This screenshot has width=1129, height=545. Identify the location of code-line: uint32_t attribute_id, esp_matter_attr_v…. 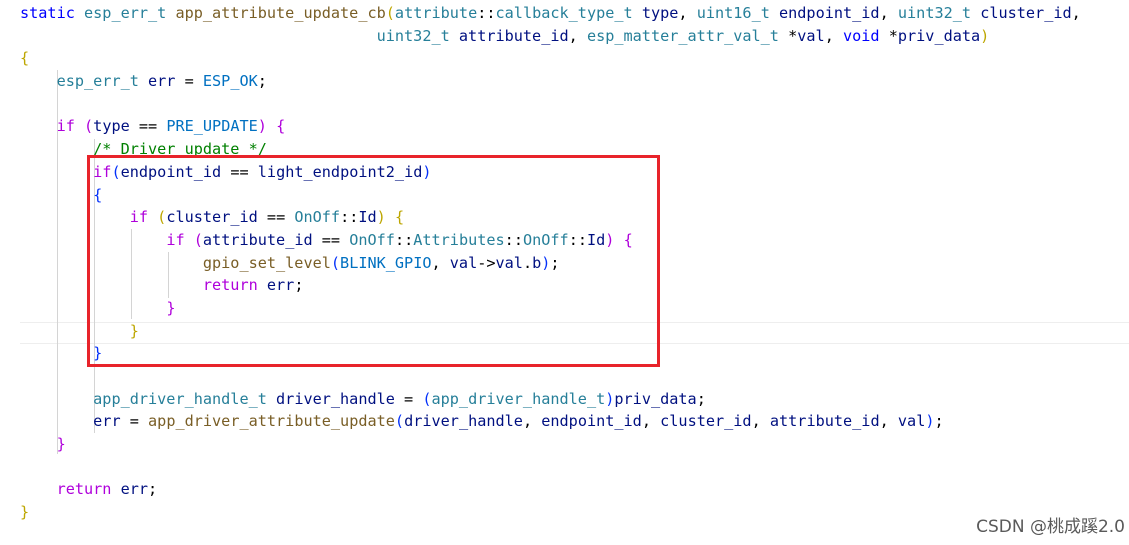
(550, 36).